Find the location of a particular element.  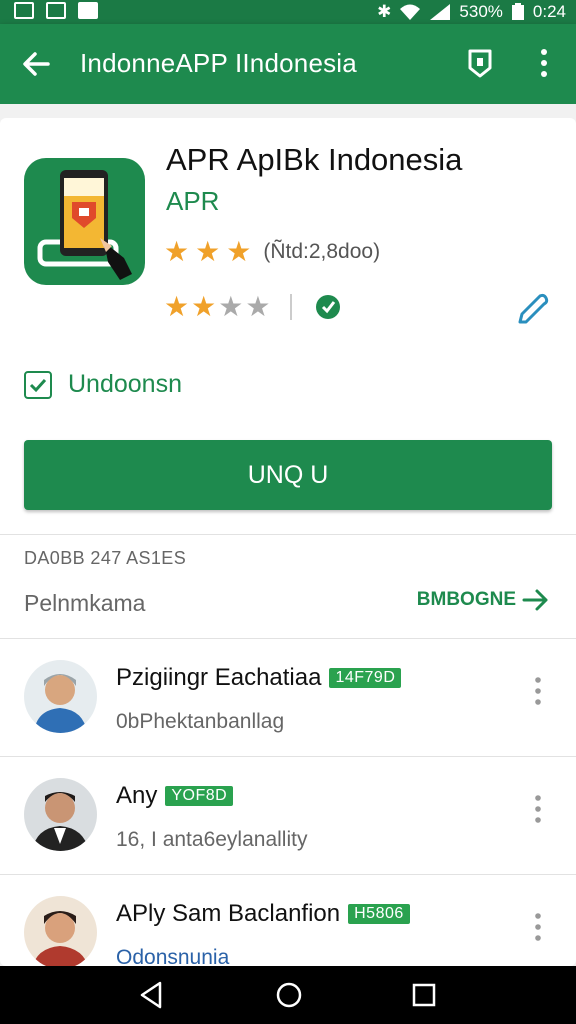

reviewer-tag-badge: 14F79D is located at coordinates (365, 678).